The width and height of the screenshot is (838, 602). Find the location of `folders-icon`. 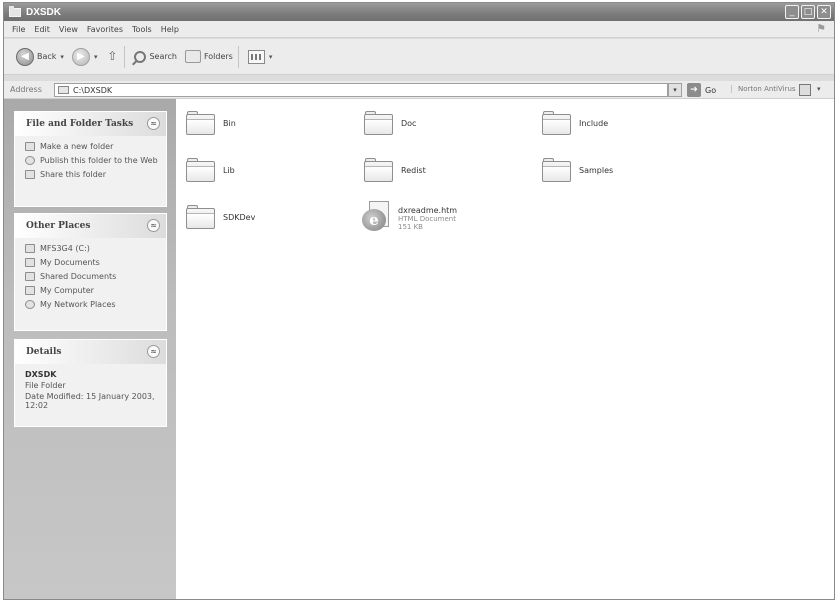

folders-icon is located at coordinates (192, 56).